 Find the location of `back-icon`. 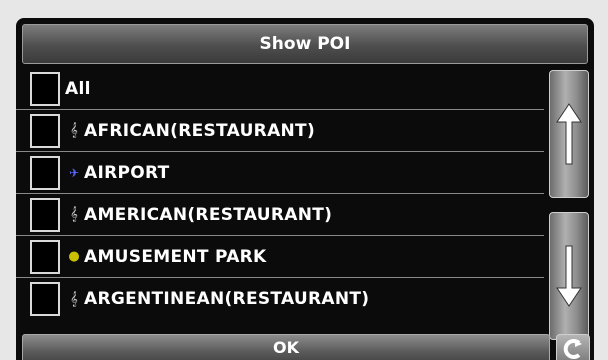

back-icon is located at coordinates (572, 349).